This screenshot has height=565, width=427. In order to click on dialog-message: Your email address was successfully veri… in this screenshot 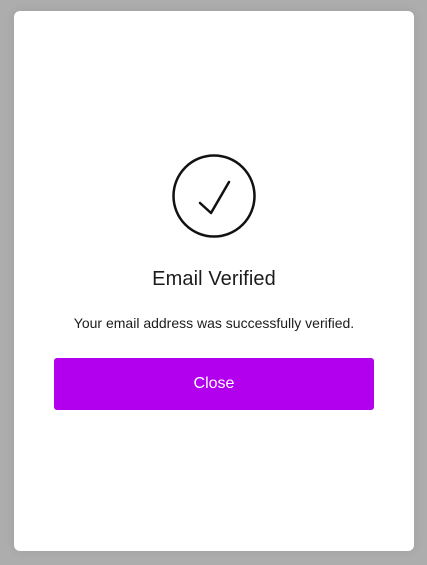, I will do `click(214, 323)`.